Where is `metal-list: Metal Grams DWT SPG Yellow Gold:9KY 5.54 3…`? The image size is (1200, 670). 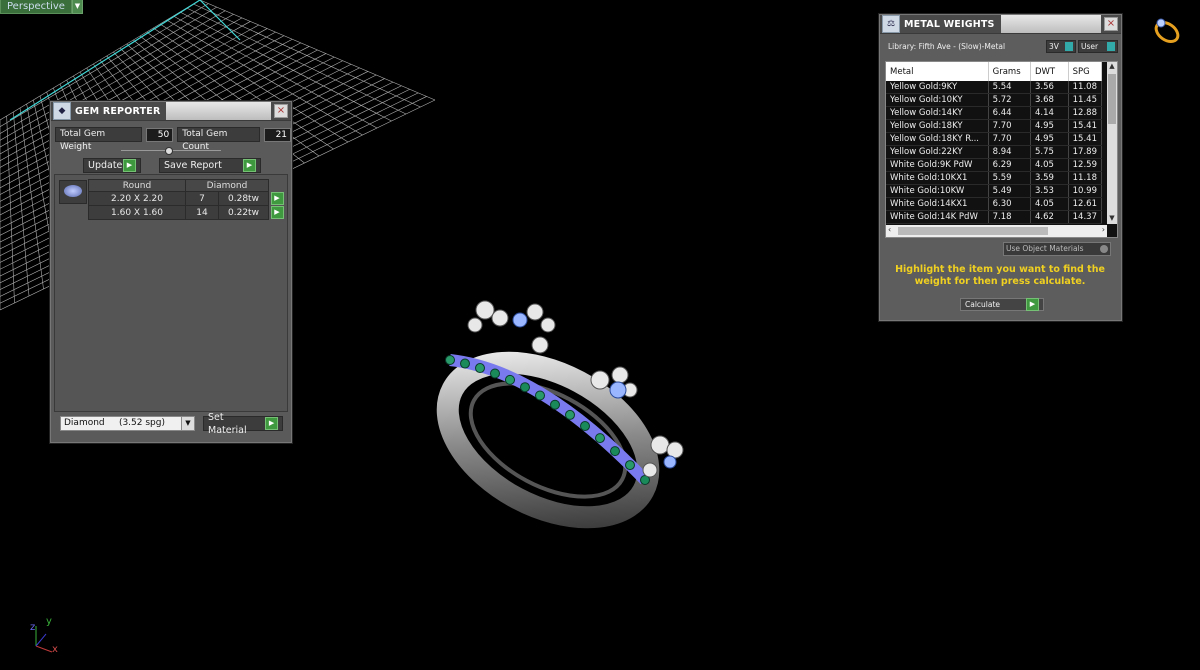 metal-list: Metal Grams DWT SPG Yellow Gold:9KY 5.54 3… is located at coordinates (1001, 149).